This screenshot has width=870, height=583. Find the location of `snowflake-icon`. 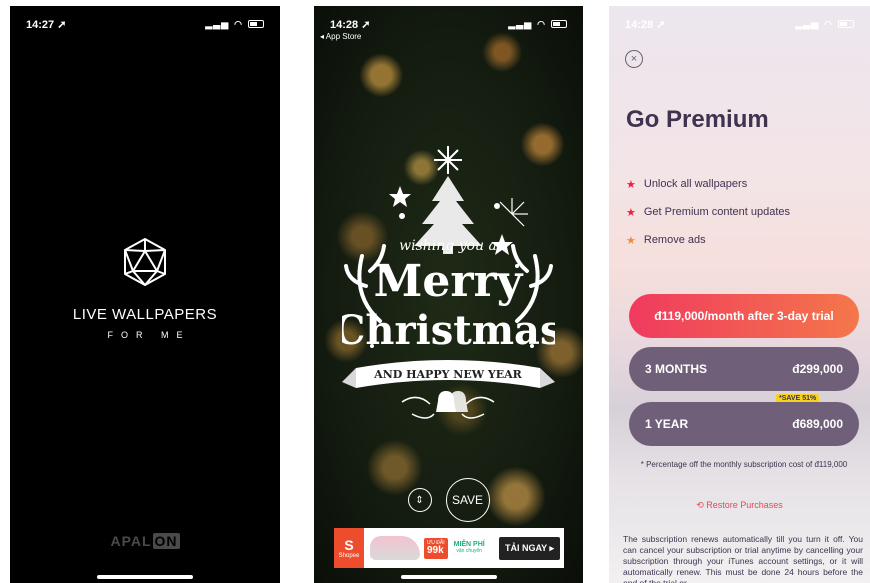

snowflake-icon is located at coordinates (448, 160).